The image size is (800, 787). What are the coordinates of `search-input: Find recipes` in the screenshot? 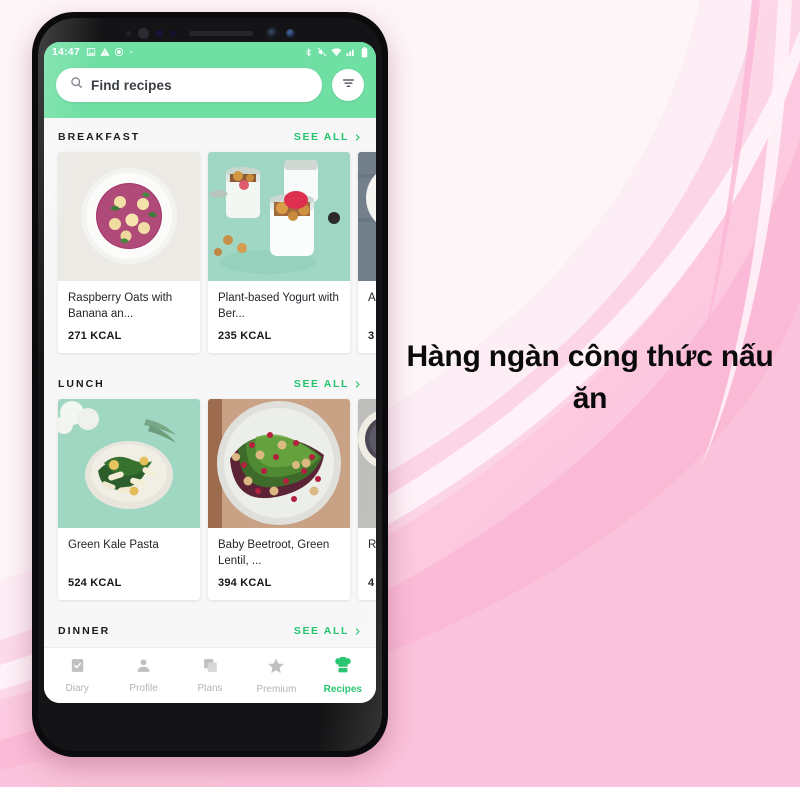 It's located at (189, 85).